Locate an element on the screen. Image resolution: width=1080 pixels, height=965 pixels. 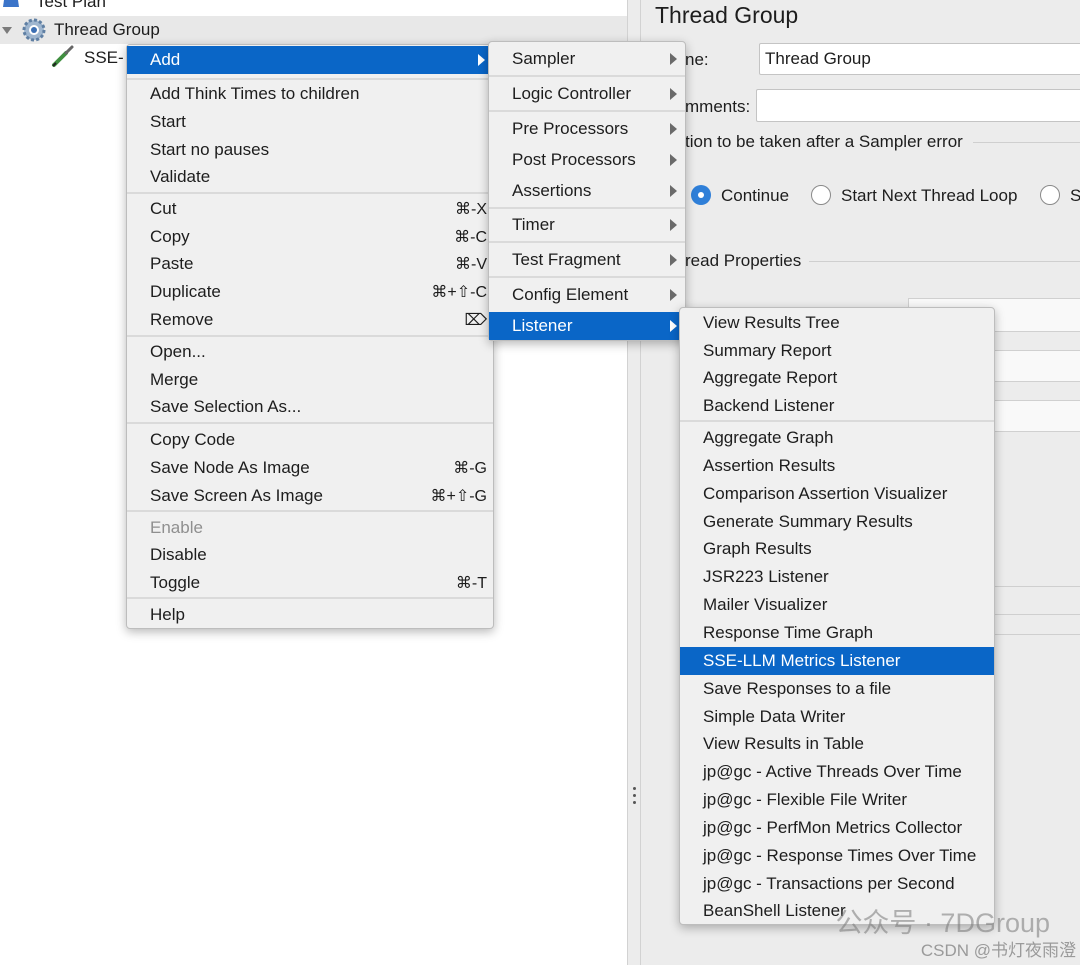
menu-item-view-results-tree: View Results Tree is located at coordinates (837, 323).